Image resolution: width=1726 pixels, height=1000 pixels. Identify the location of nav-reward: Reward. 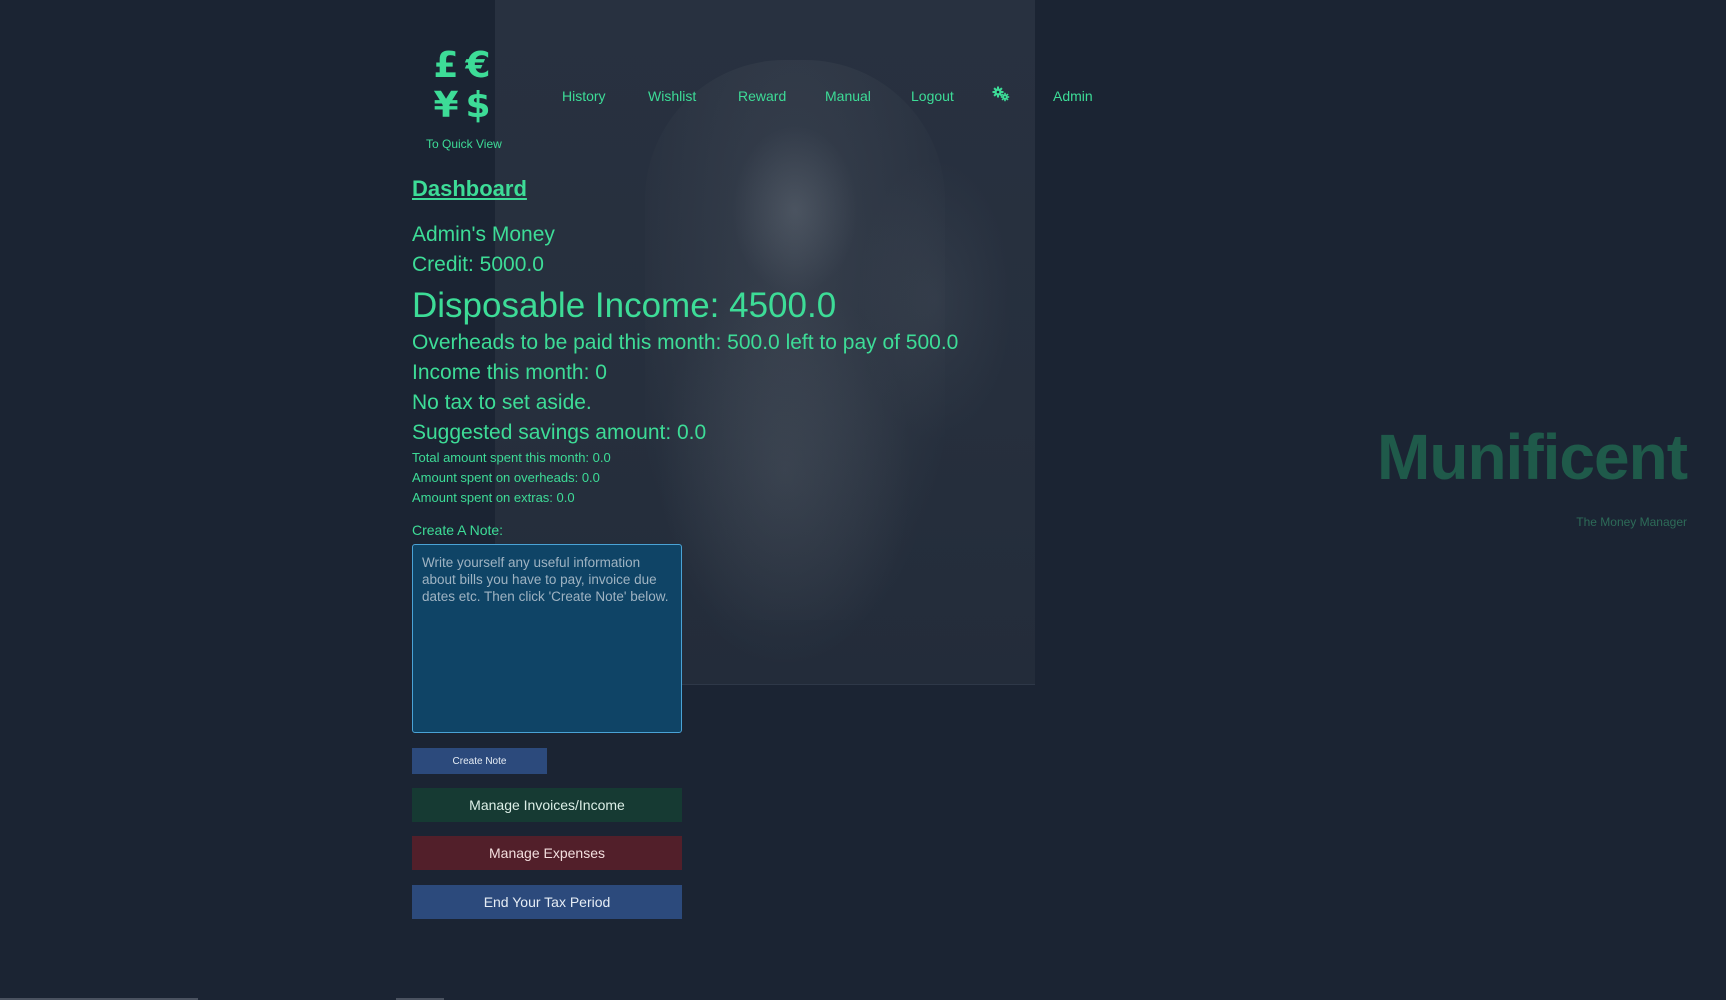
(762, 96).